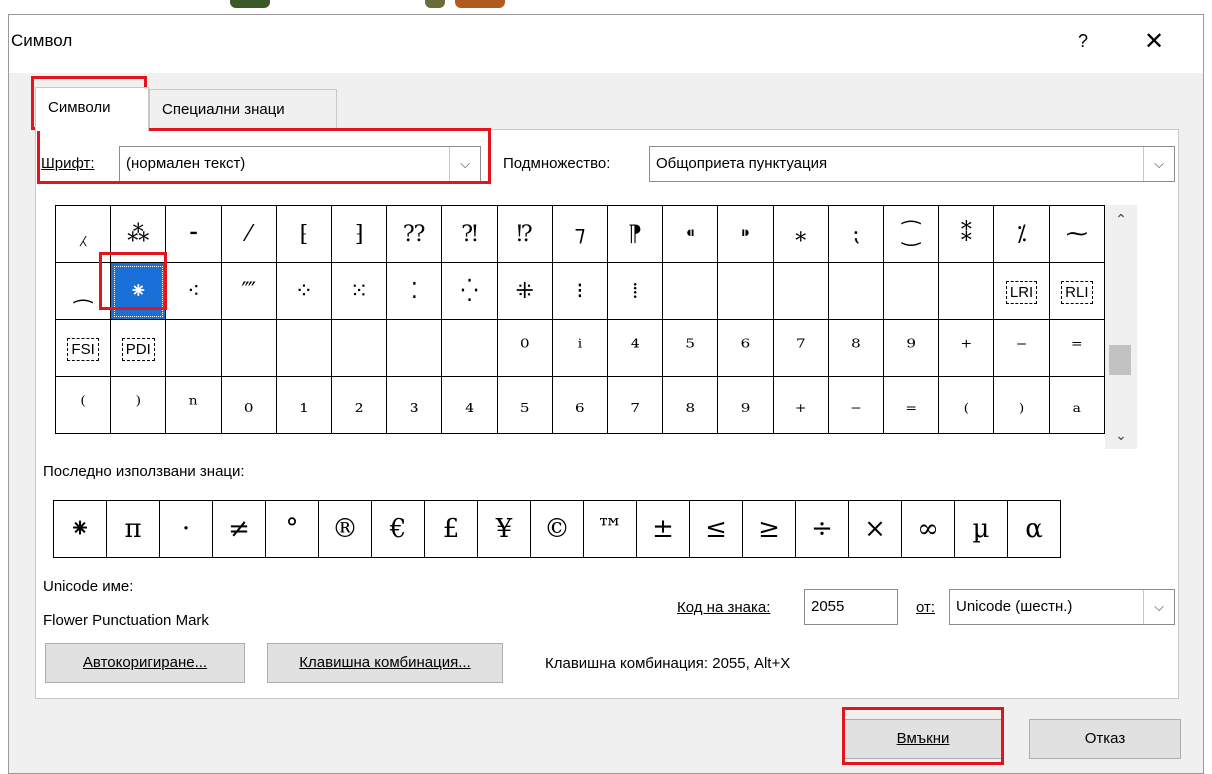 The width and height of the screenshot is (1212, 774). What do you see at coordinates (716, 529) in the screenshot?
I see `recent-symbol-cell: ≤` at bounding box center [716, 529].